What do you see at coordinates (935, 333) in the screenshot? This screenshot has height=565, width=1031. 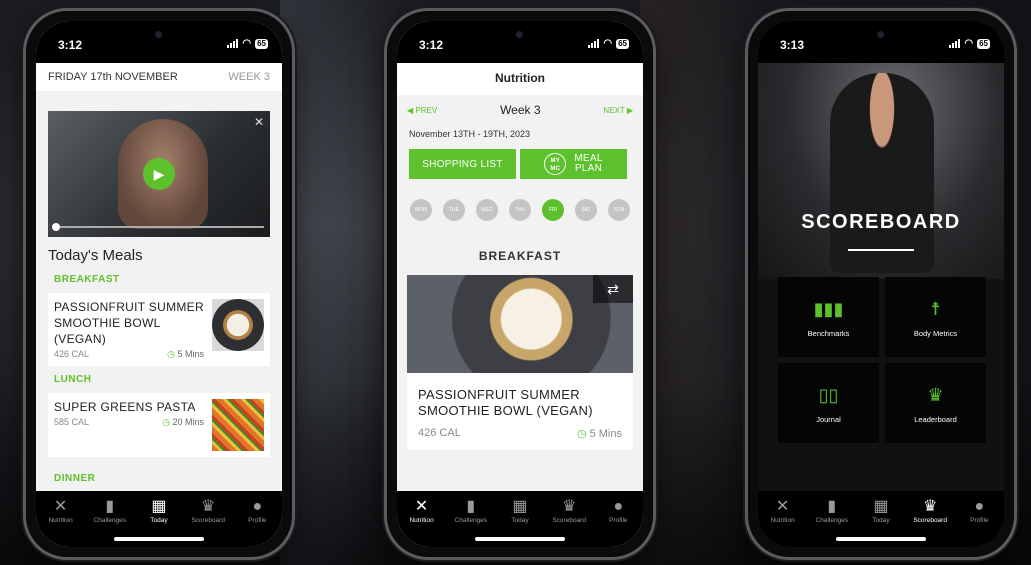 I see `tile-label: Body Metrics` at bounding box center [935, 333].